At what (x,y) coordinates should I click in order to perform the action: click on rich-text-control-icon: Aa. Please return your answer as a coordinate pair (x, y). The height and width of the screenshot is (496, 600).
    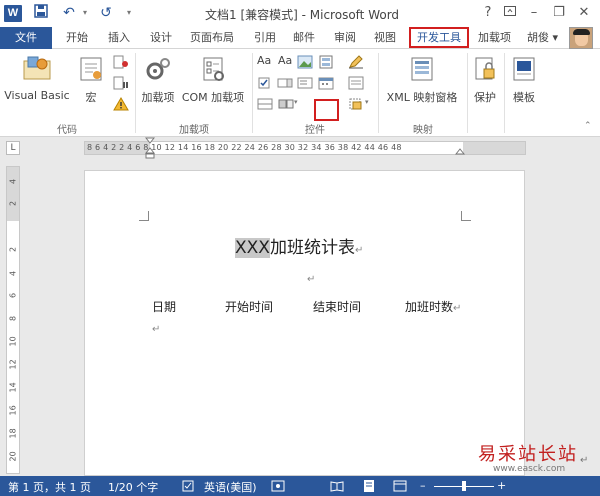
    Looking at the image, I should click on (264, 60).